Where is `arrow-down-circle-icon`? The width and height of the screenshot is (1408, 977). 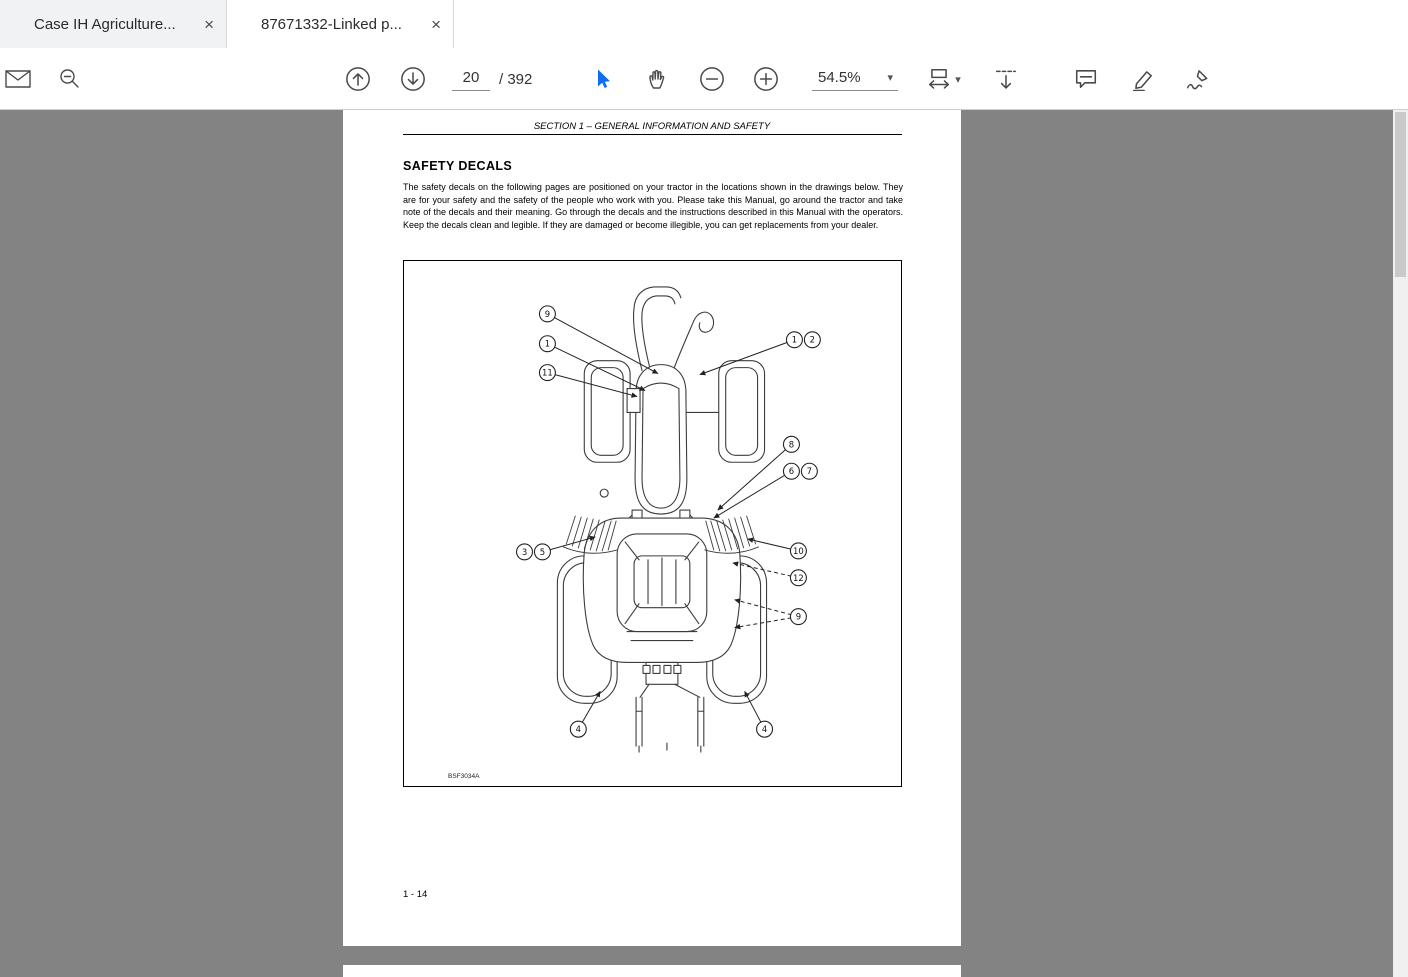
arrow-down-circle-icon is located at coordinates (413, 79).